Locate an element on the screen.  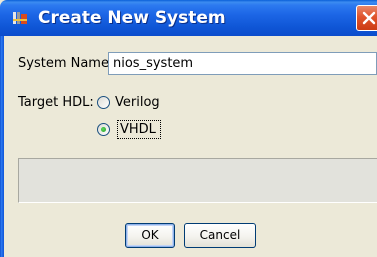
close-button is located at coordinates (366, 18).